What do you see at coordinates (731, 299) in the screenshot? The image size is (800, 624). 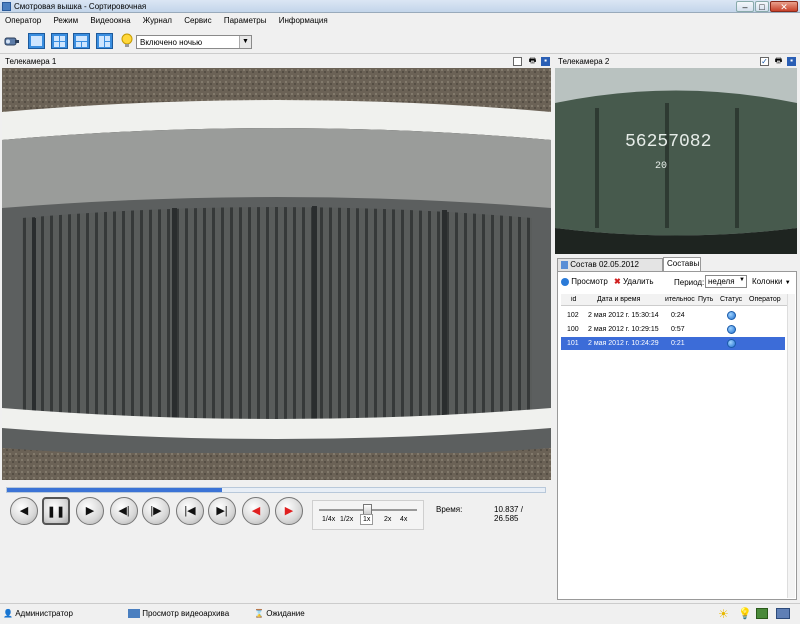 I see `col-status: Статус` at bounding box center [731, 299].